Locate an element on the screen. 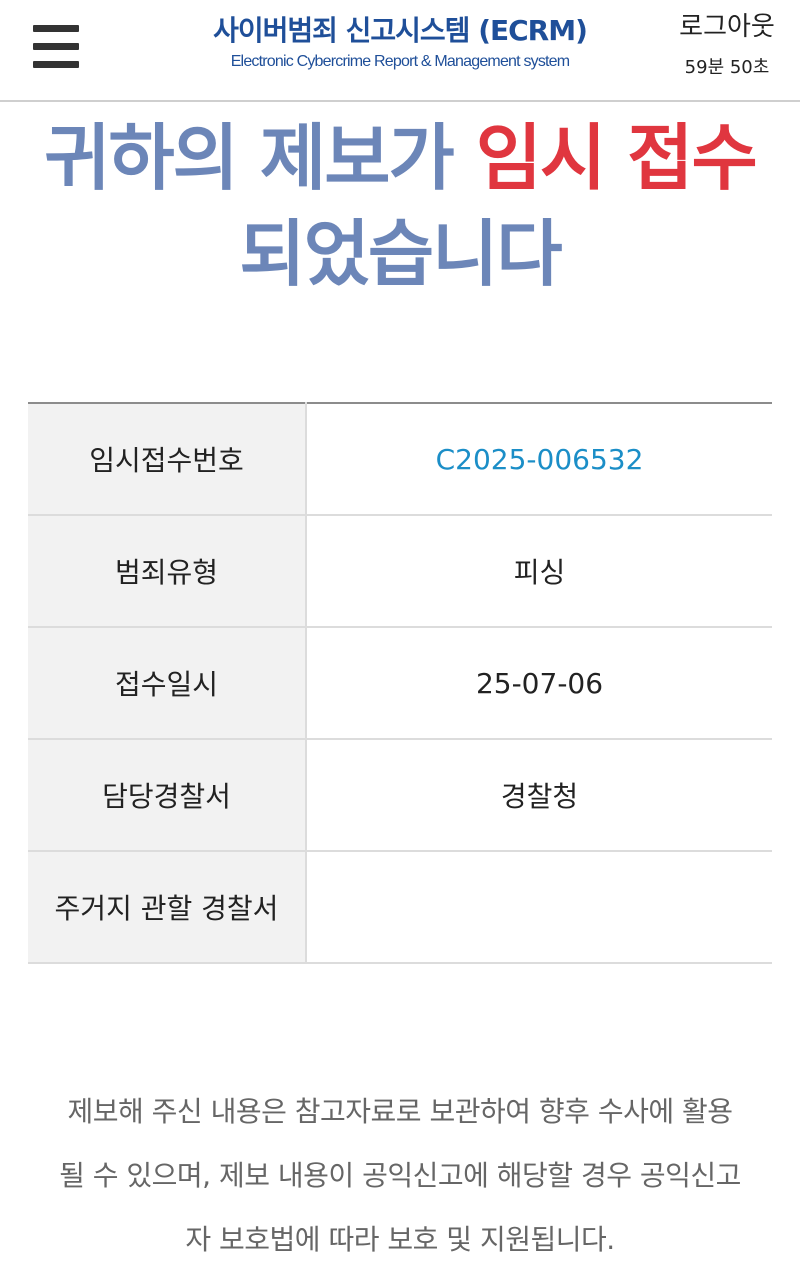  police-station-value: 경찰청 is located at coordinates (539, 795).